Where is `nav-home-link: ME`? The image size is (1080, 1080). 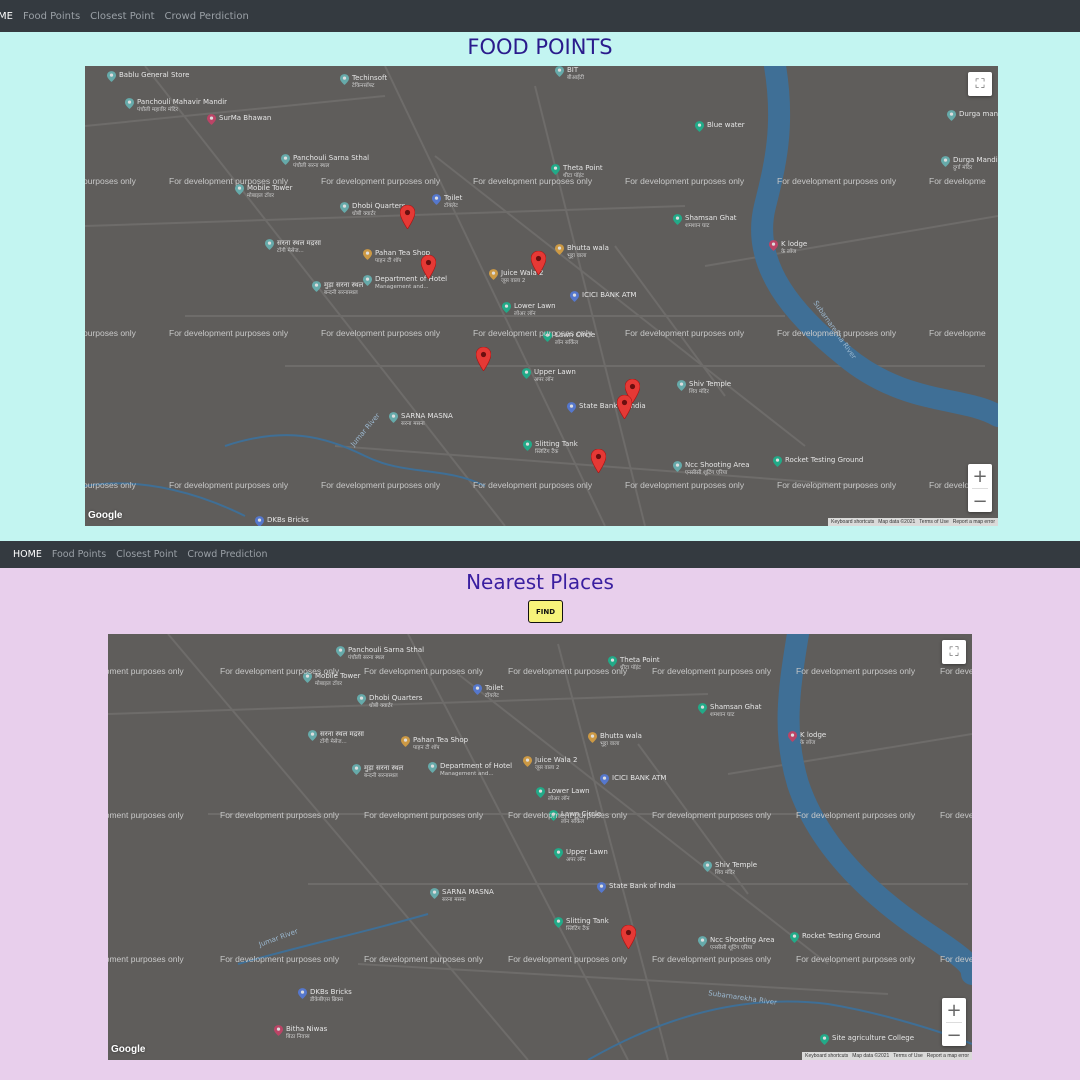
nav-home-link: ME is located at coordinates (6, 16).